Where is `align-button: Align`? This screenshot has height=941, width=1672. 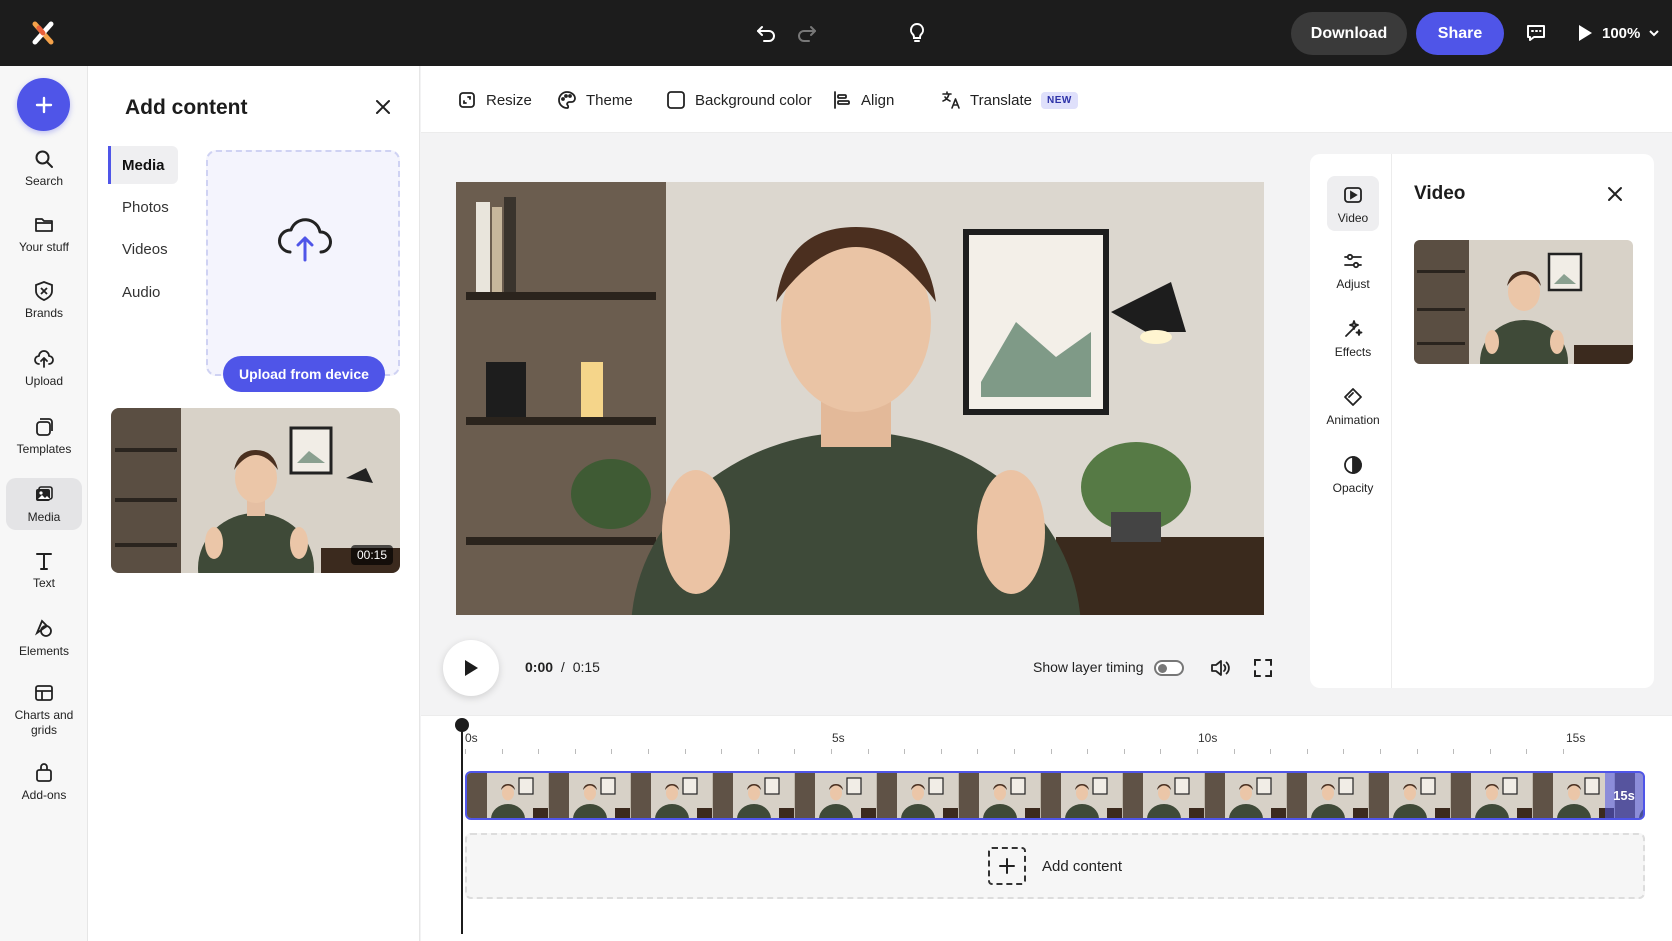
align-button: Align is located at coordinates (863, 100).